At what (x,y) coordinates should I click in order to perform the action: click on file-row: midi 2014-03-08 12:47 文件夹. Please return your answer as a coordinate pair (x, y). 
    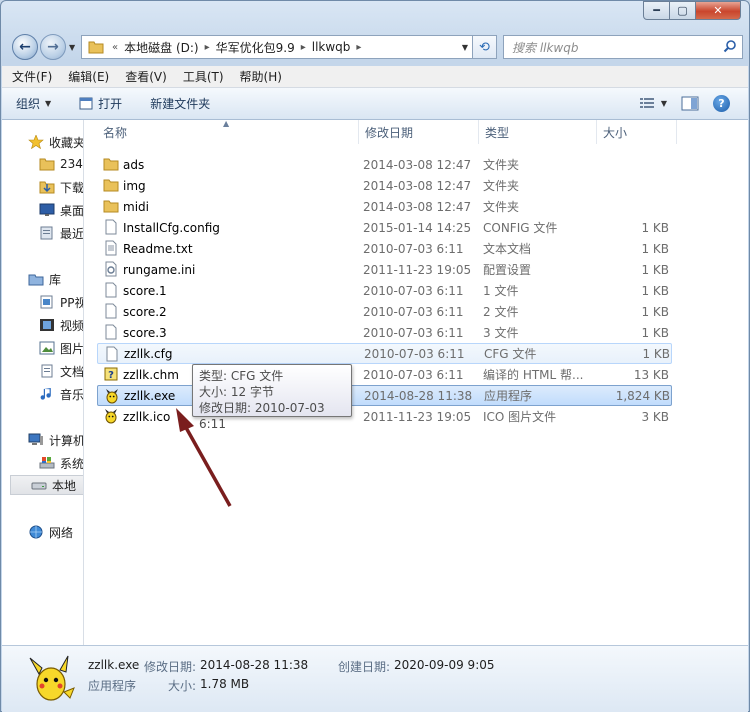
    Looking at the image, I should click on (384, 206).